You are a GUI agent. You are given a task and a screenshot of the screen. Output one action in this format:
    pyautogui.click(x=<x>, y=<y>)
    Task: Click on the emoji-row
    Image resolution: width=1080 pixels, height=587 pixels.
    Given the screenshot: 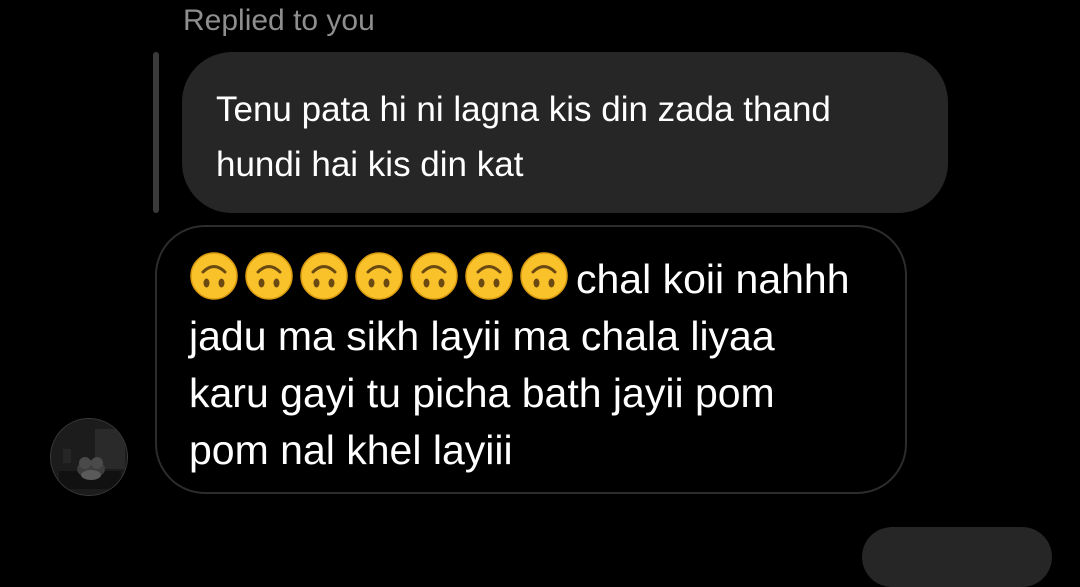 What is the action you would take?
    pyautogui.click(x=381, y=276)
    